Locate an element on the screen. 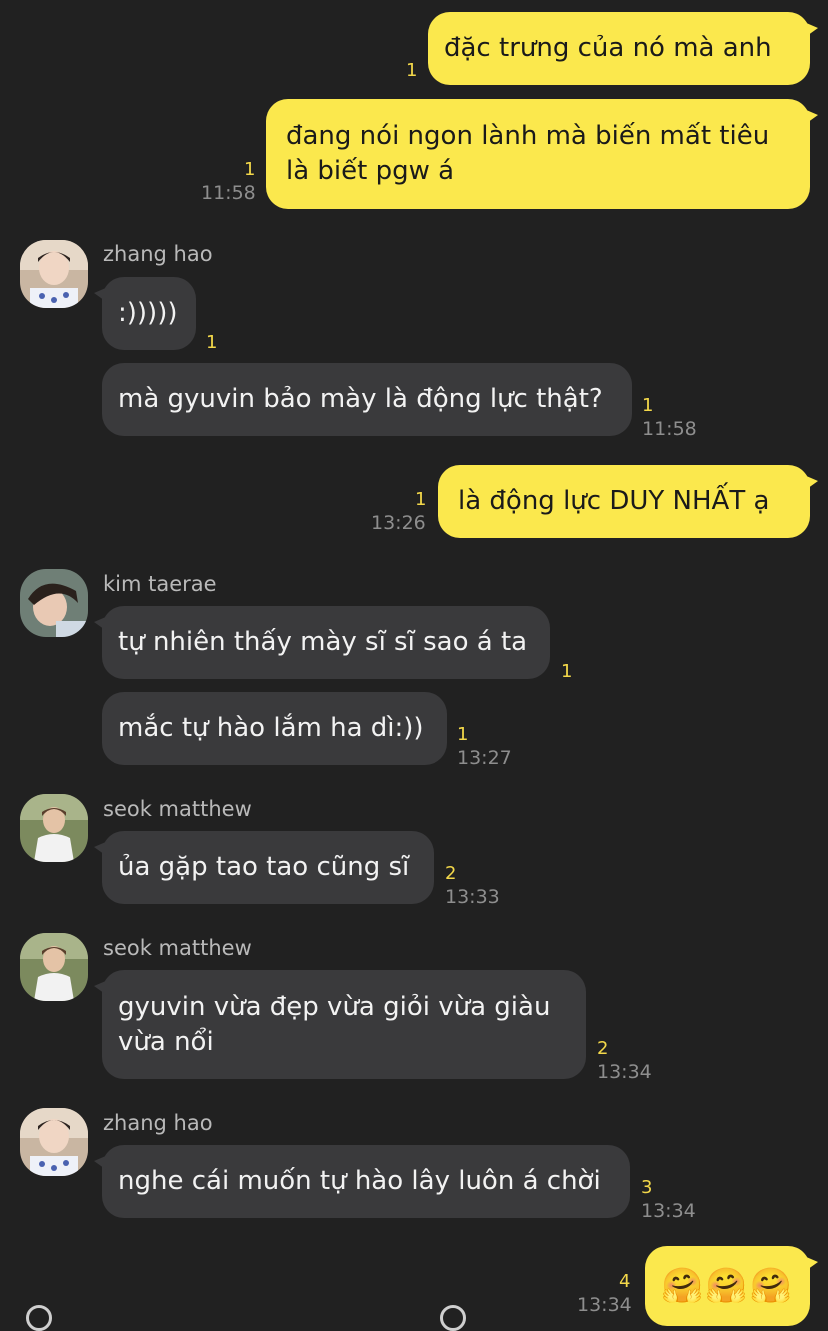 The height and width of the screenshot is (1331, 828). message-timestamp: 13:26 is located at coordinates (398, 523).